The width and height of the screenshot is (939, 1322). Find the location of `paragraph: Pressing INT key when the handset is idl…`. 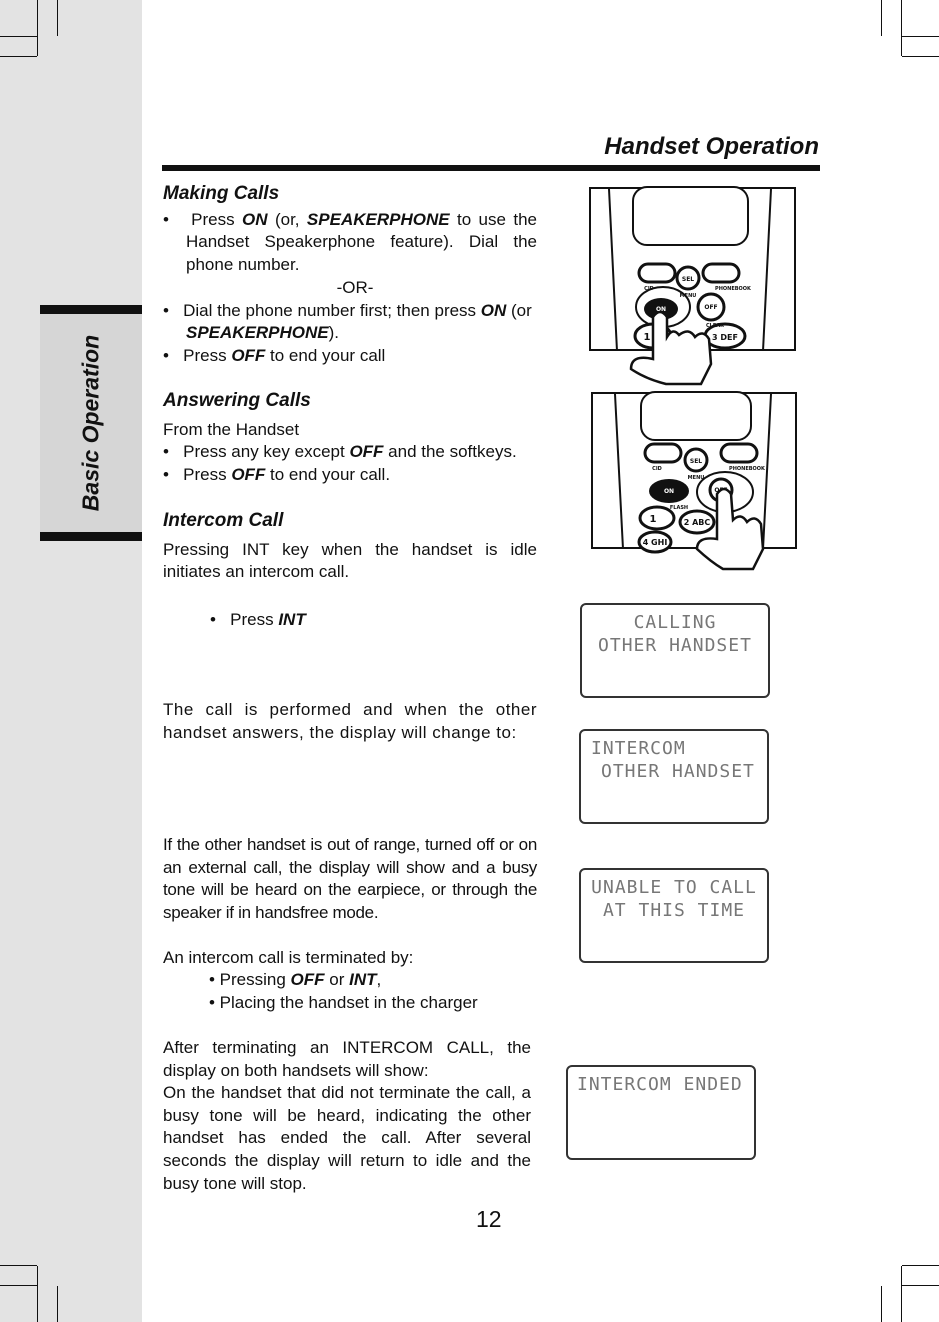

paragraph: Pressing INT key when the handset is idl… is located at coordinates (350, 560).